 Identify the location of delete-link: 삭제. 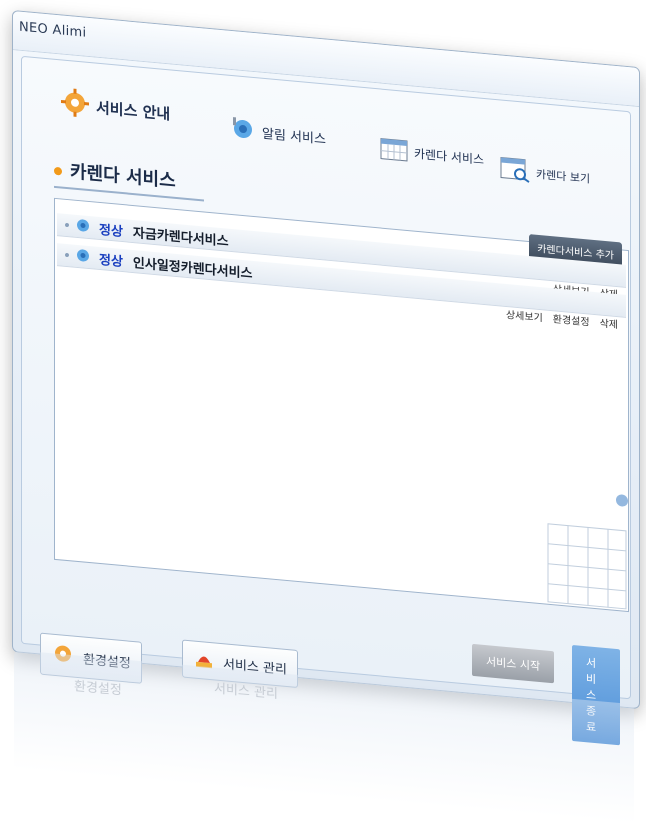
(609, 322).